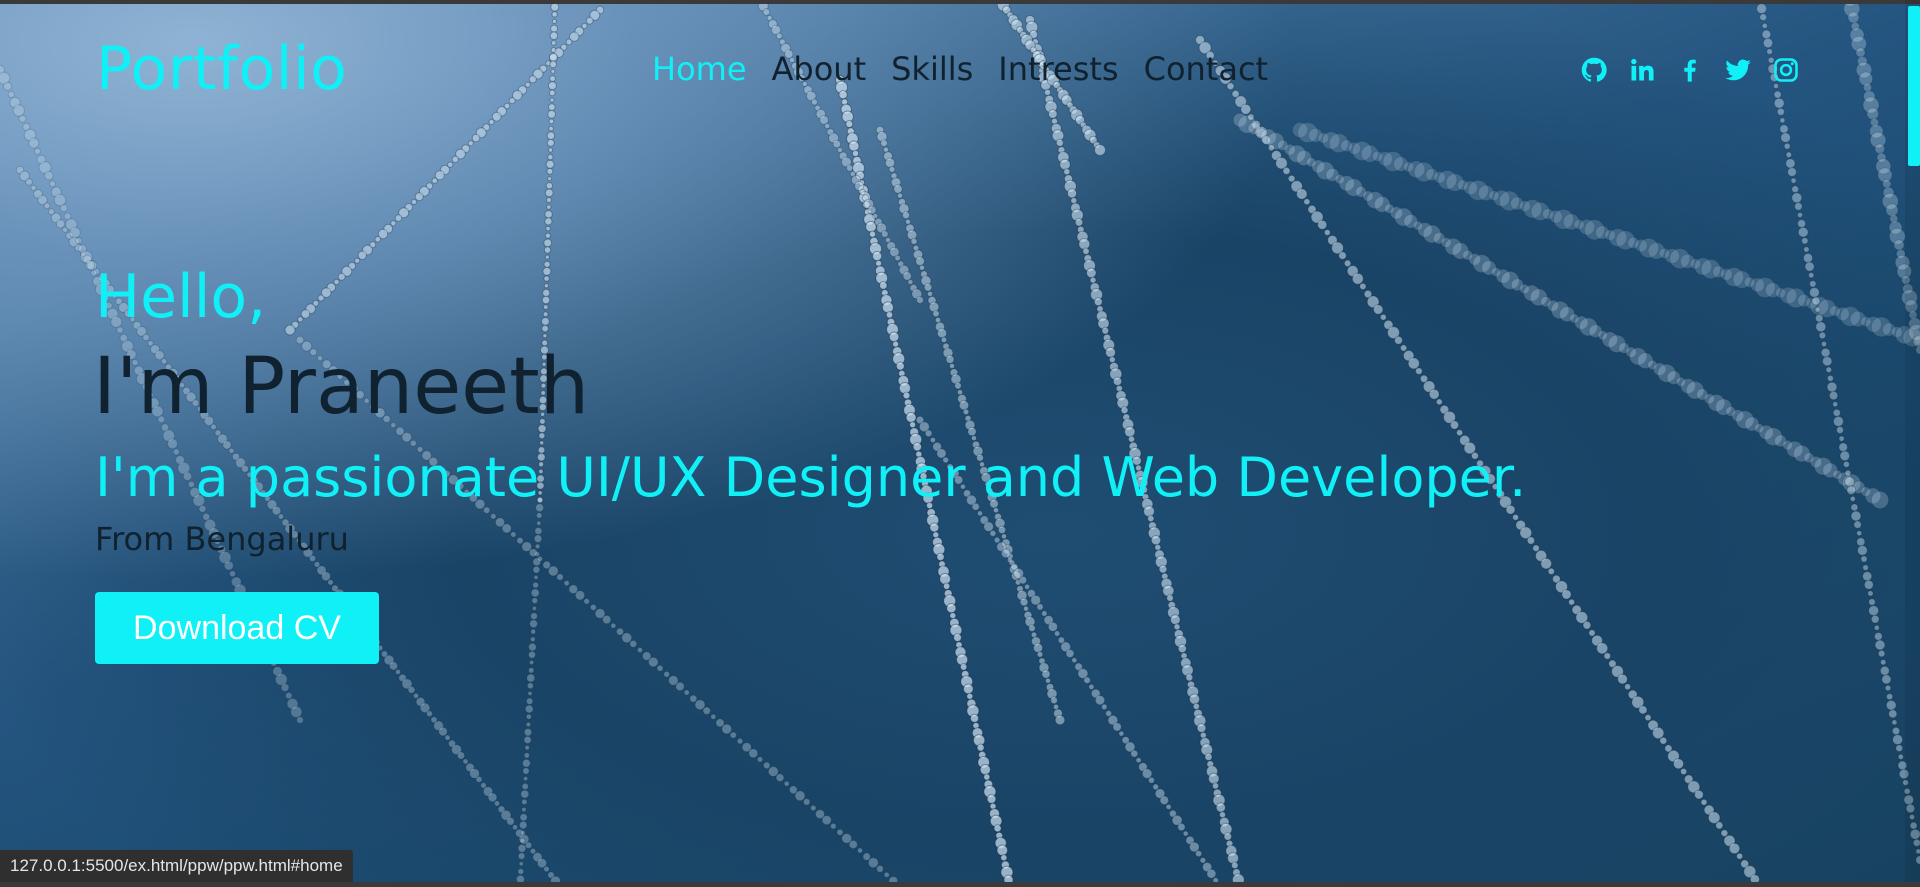  Describe the element at coordinates (341, 387) in the screenshot. I see `name-heading: I'm Praneeth` at that location.